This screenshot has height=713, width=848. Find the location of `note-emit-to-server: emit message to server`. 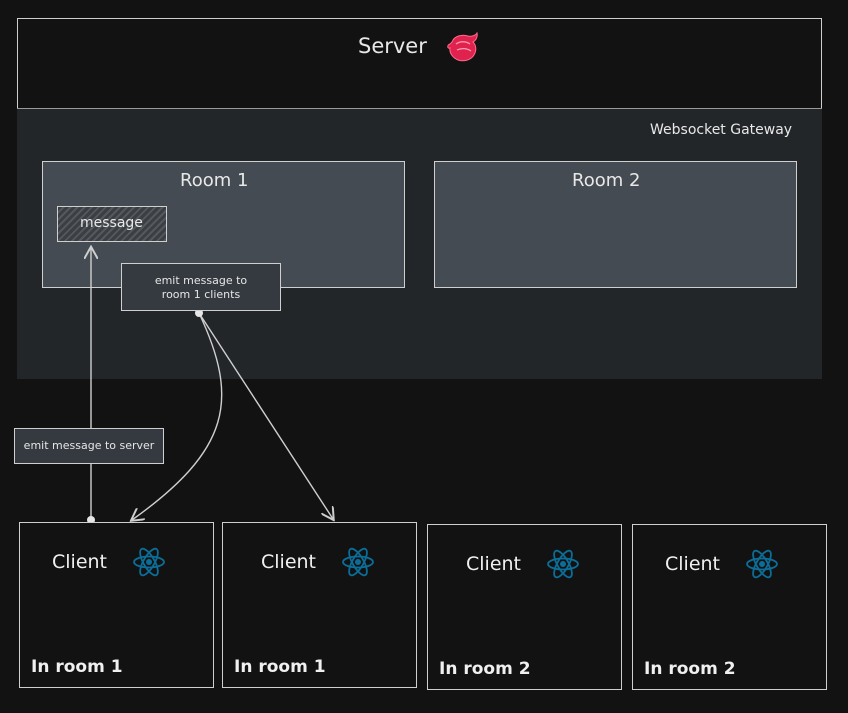

note-emit-to-server: emit message to server is located at coordinates (89, 446).